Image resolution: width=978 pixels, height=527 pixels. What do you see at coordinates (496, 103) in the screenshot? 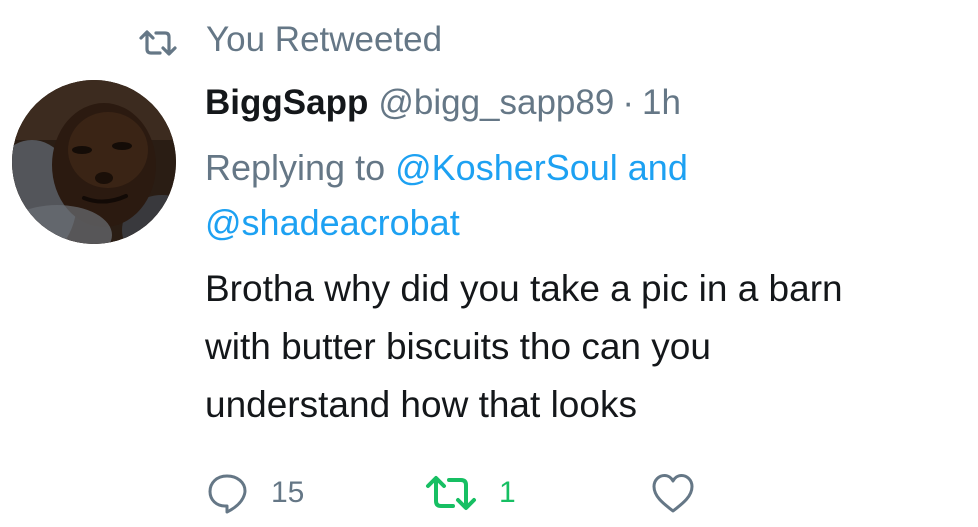
I see `user-handle: @bigg_sapp89` at bounding box center [496, 103].